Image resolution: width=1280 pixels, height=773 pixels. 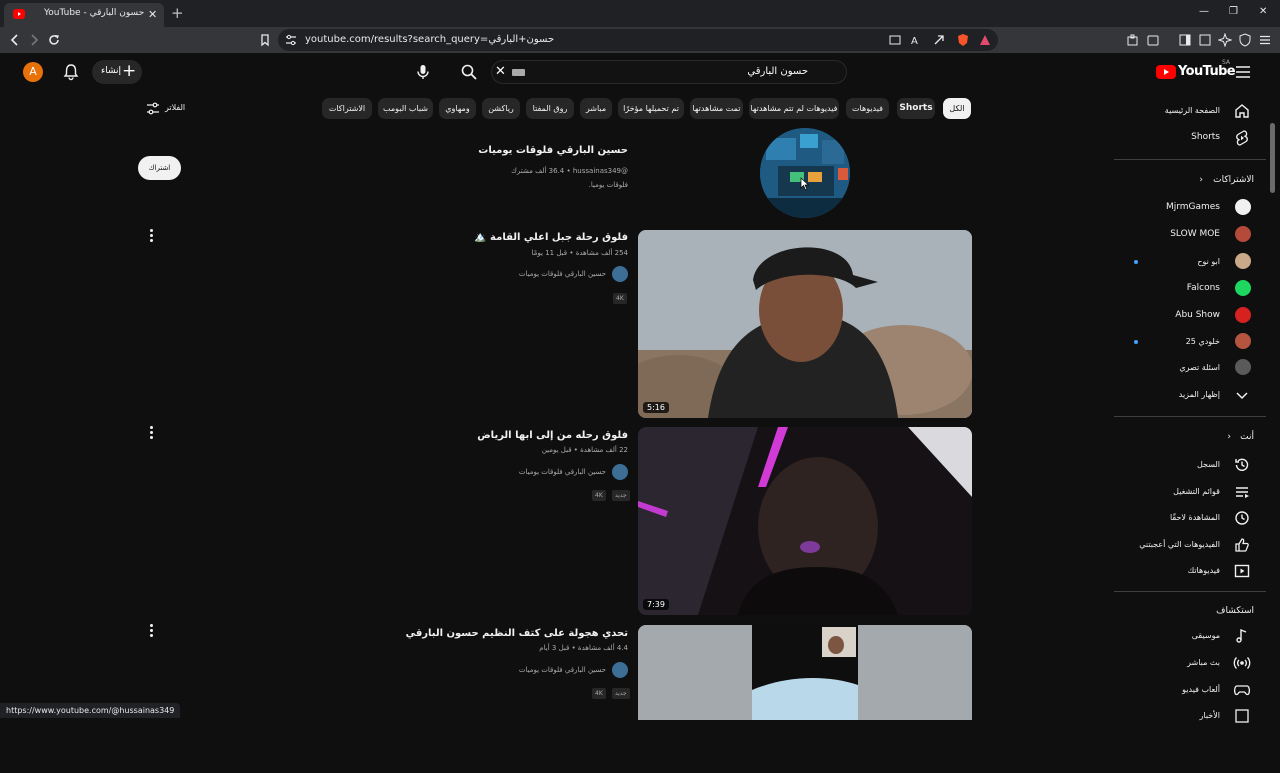 What do you see at coordinates (957, 108) in the screenshot?
I see `chip-all: الكل` at bounding box center [957, 108].